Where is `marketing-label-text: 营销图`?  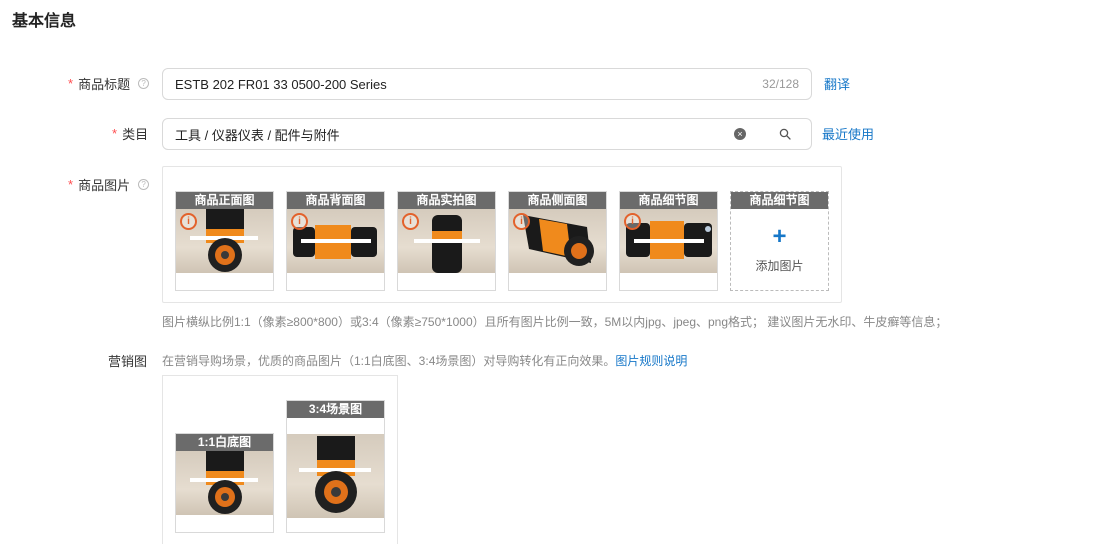 marketing-label-text: 营销图 is located at coordinates (128, 361).